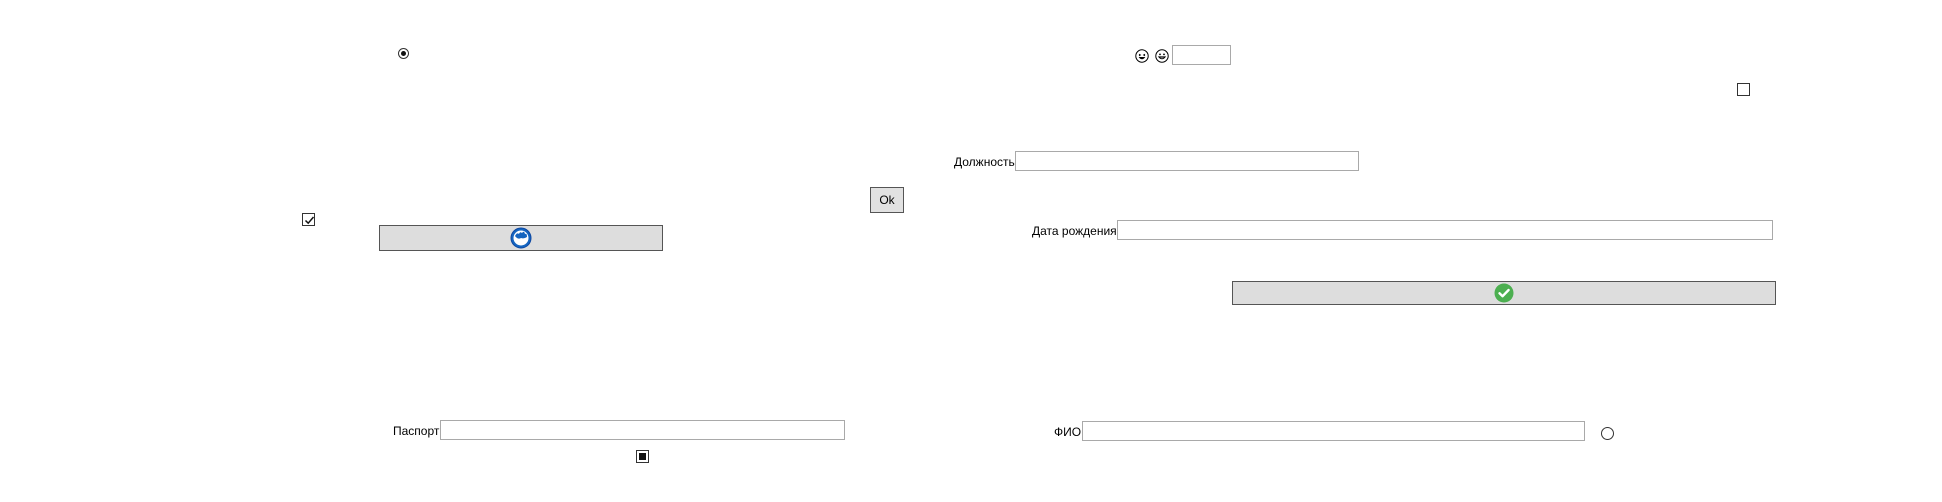 Image resolution: width=1942 pixels, height=502 pixels. What do you see at coordinates (1074, 231) in the screenshot?
I see `birth-date-label: Дата рождения` at bounding box center [1074, 231].